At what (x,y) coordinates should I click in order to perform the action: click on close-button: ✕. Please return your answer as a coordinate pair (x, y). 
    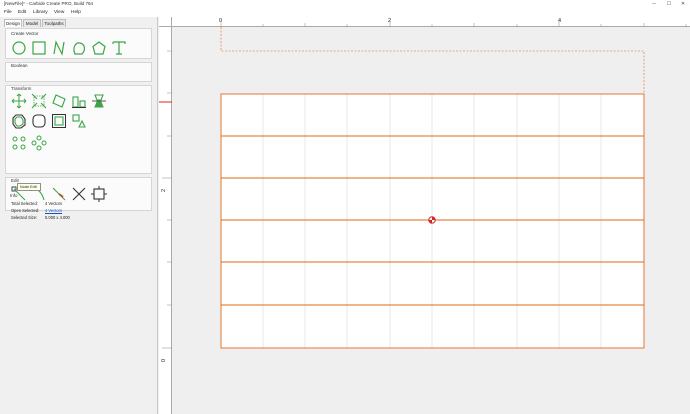
    Looking at the image, I should click on (683, 4).